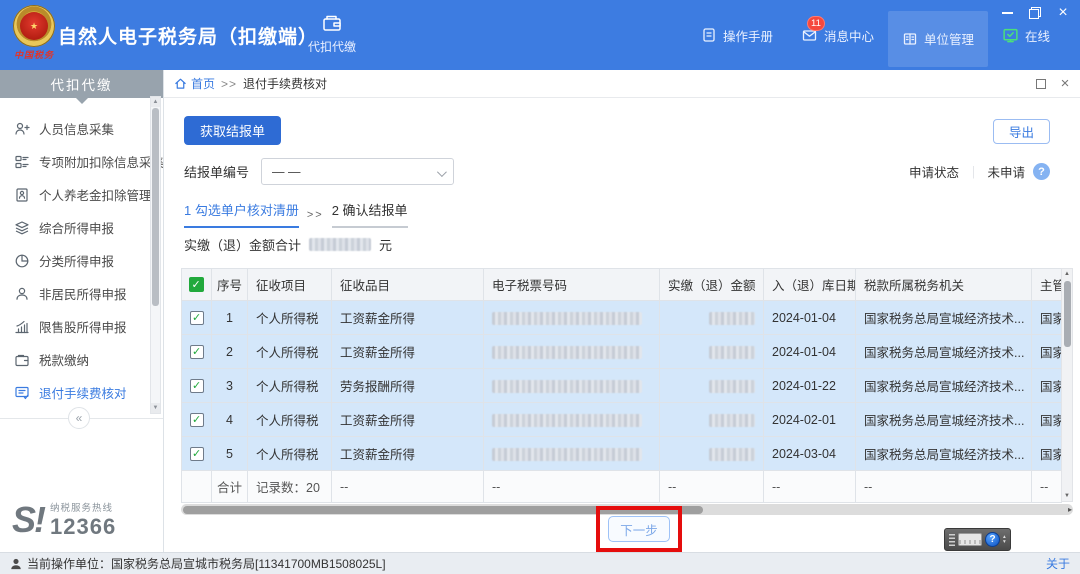 The image size is (1080, 574). What do you see at coordinates (567, 318) in the screenshot?
I see `redacted-ticket-number` at bounding box center [567, 318].